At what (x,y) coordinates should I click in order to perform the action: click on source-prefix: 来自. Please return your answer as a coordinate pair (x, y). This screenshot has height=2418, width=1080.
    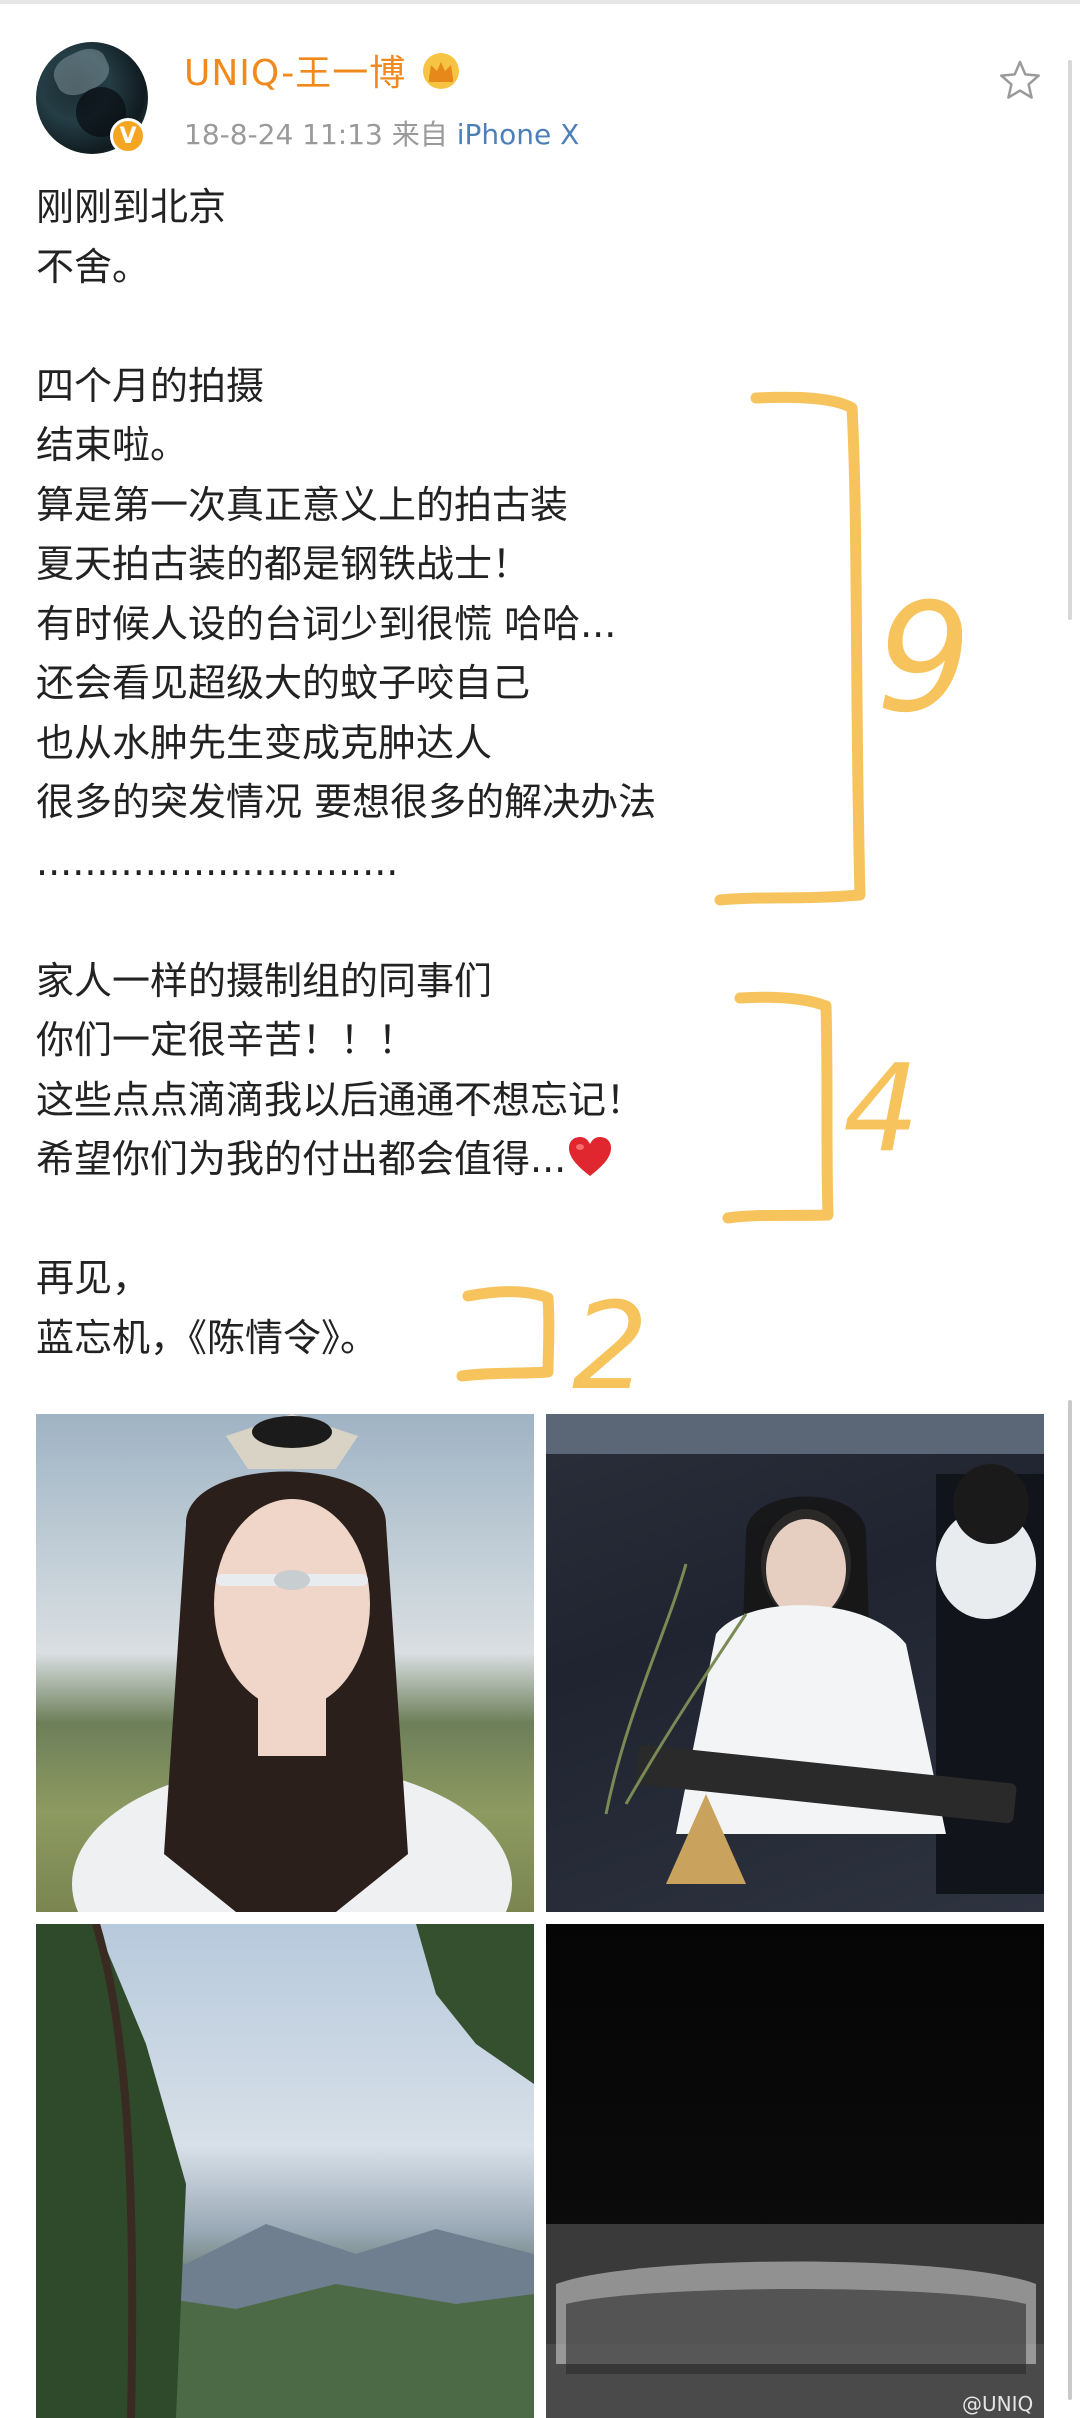
    Looking at the image, I should click on (419, 134).